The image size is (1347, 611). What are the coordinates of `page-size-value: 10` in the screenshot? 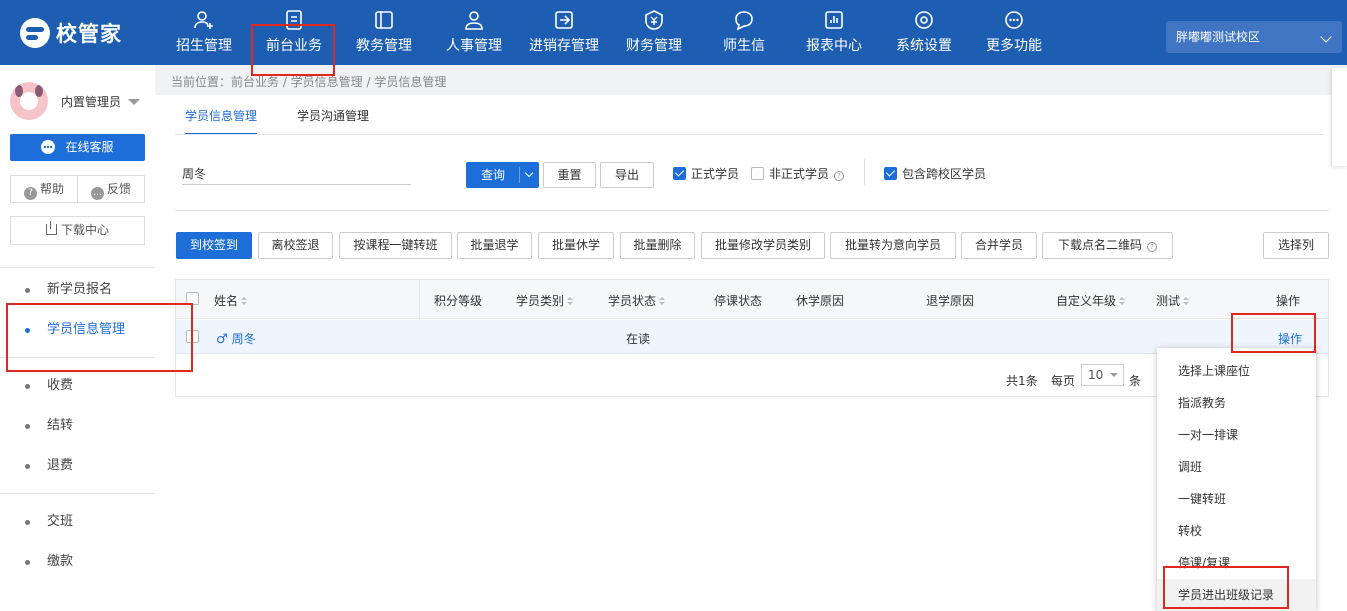 It's located at (1096, 375).